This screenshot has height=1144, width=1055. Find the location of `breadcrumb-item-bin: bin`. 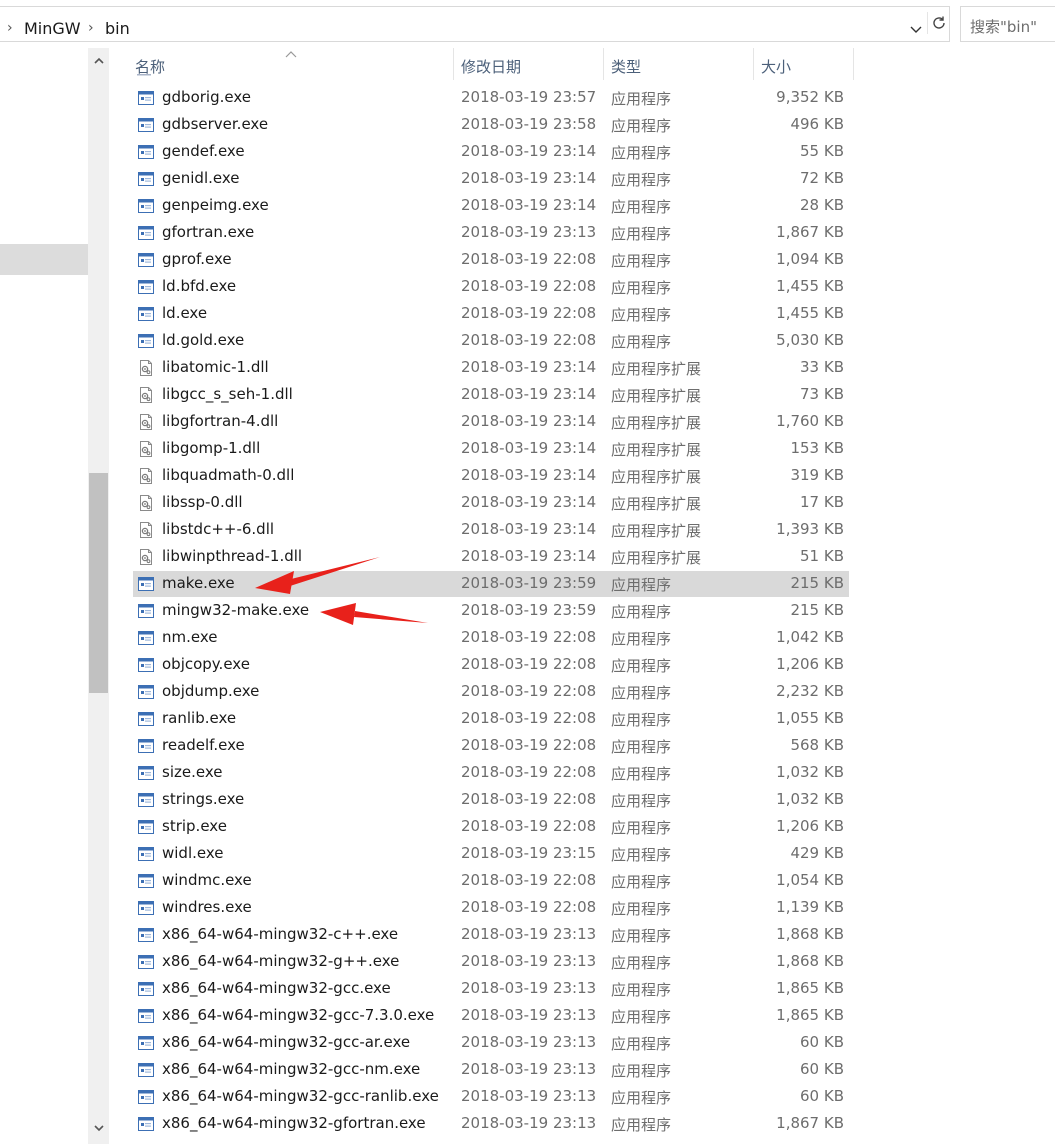

breadcrumb-item-bin: bin is located at coordinates (117, 28).